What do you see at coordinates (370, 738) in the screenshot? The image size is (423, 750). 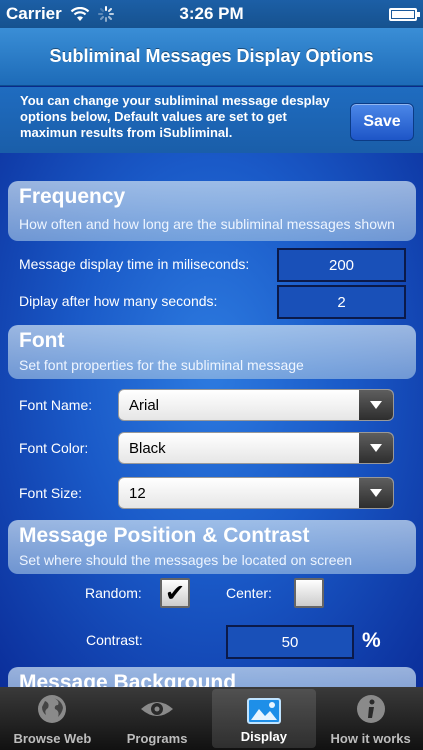 I see `tab-label: How it works` at bounding box center [370, 738].